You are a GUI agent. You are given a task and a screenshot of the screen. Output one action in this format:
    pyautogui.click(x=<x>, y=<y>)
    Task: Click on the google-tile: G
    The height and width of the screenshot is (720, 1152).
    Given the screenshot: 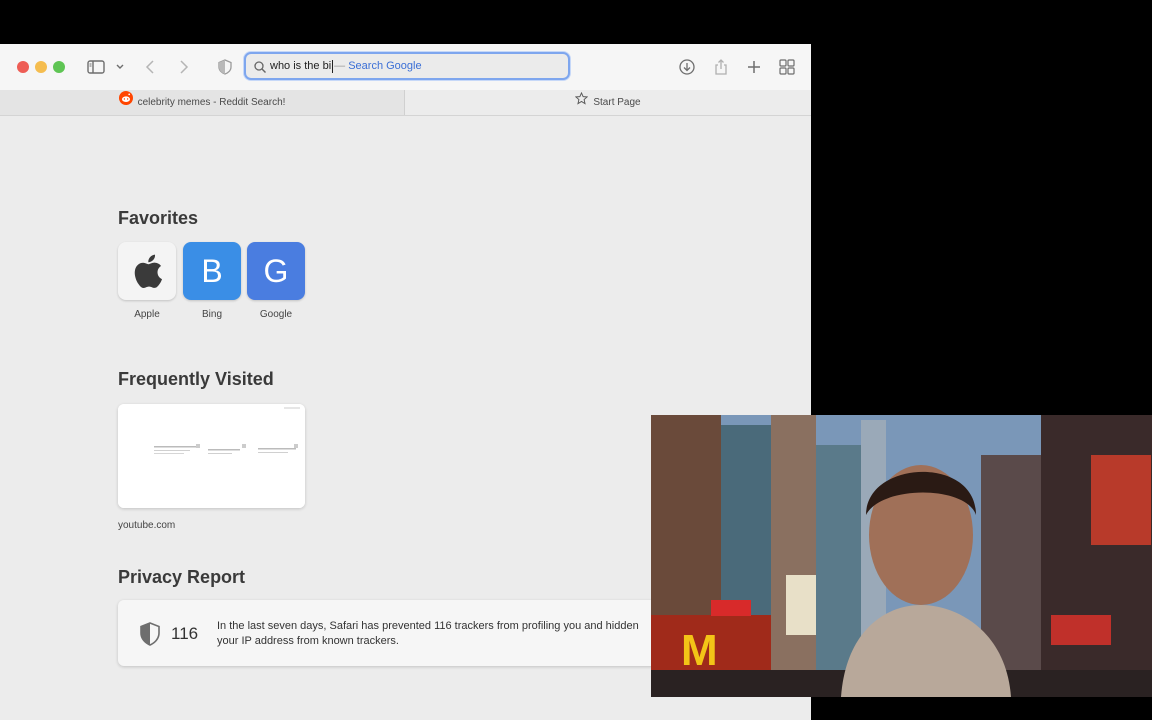 What is the action you would take?
    pyautogui.click(x=276, y=271)
    